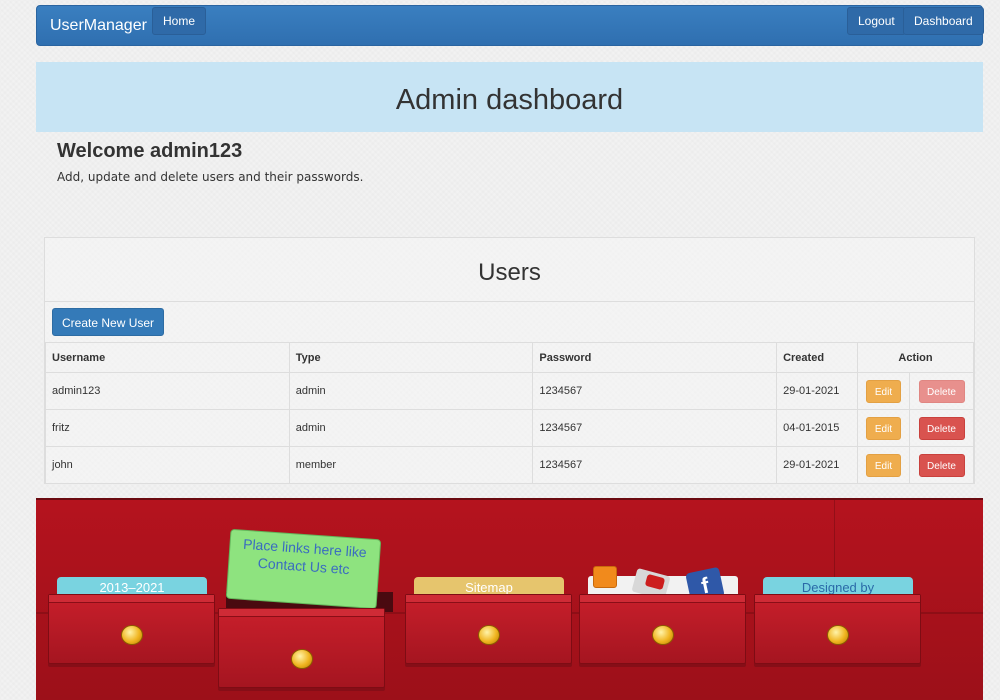 The image size is (1000, 700). What do you see at coordinates (303, 569) in the screenshot?
I see `footer-links-note: Place links here like Contact Us etc` at bounding box center [303, 569].